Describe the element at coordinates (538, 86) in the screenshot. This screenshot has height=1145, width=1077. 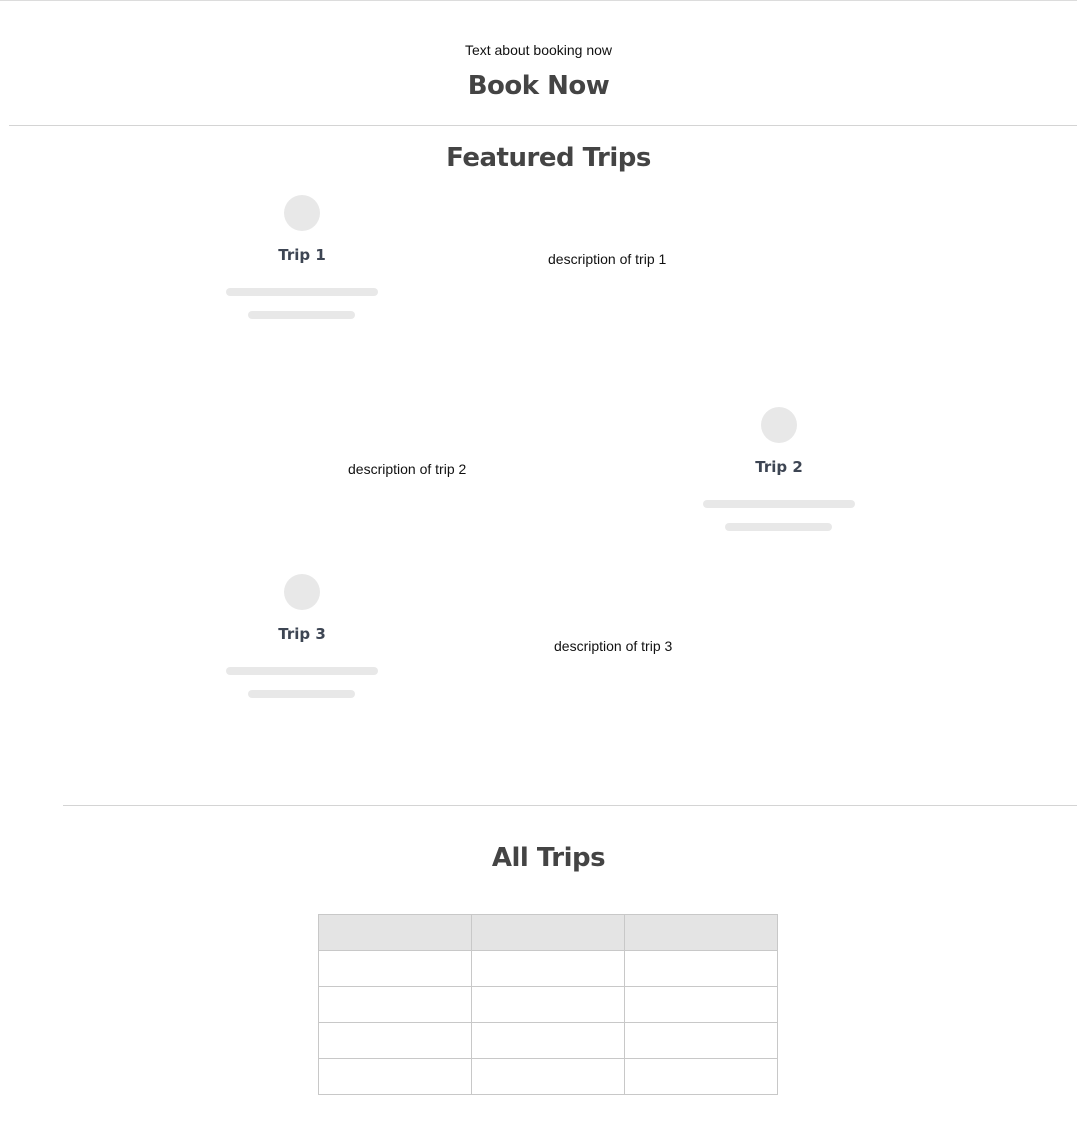
I see `book-now-heading: Book Now` at that location.